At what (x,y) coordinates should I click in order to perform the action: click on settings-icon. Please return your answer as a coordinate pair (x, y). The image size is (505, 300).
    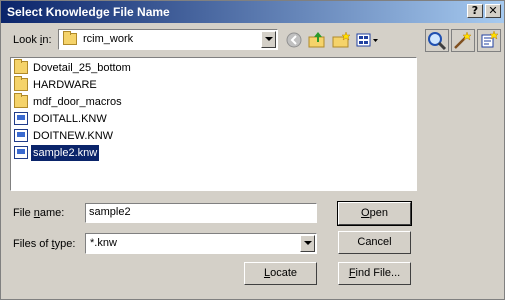
    Looking at the image, I should click on (489, 40).